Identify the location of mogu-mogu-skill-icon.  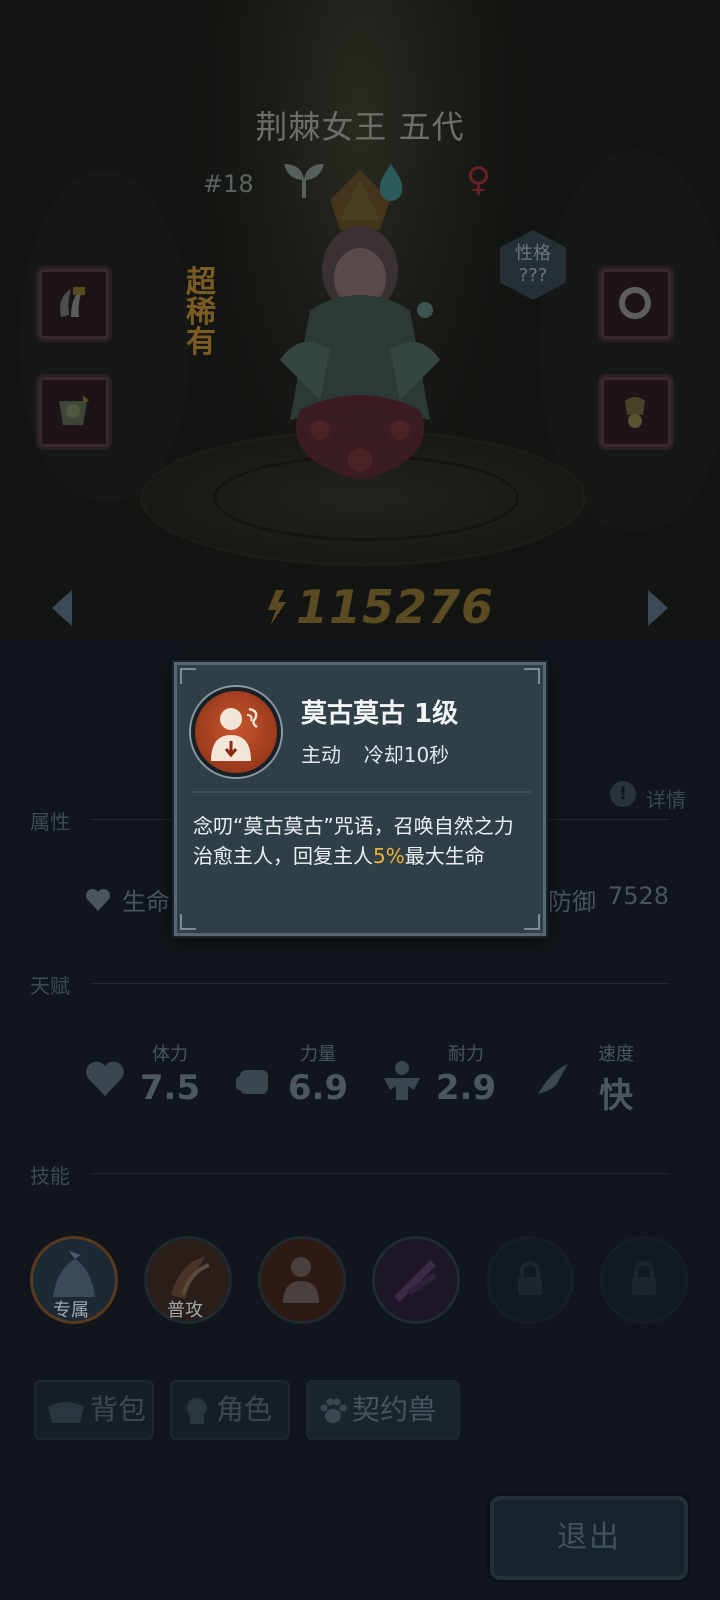
(301, 1280).